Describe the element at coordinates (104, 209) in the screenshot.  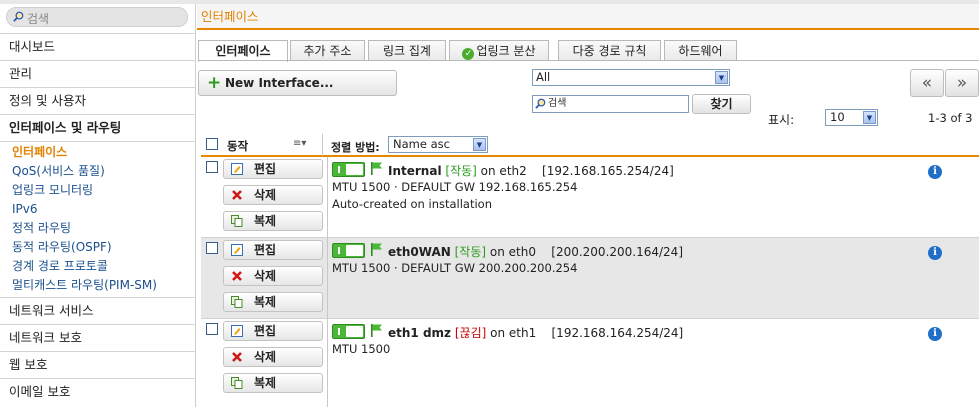
I see `sidebar-subitem-ipv6: IPv6` at that location.